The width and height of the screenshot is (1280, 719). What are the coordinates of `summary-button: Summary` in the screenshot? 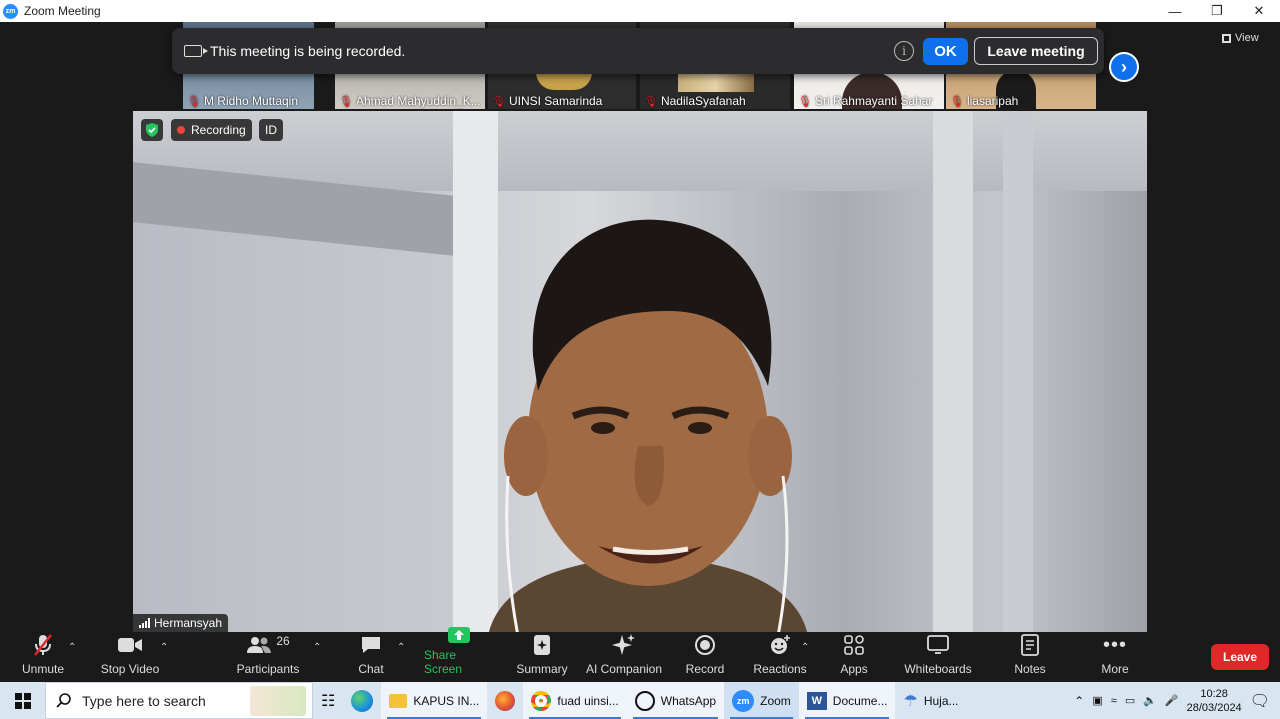 It's located at (542, 657).